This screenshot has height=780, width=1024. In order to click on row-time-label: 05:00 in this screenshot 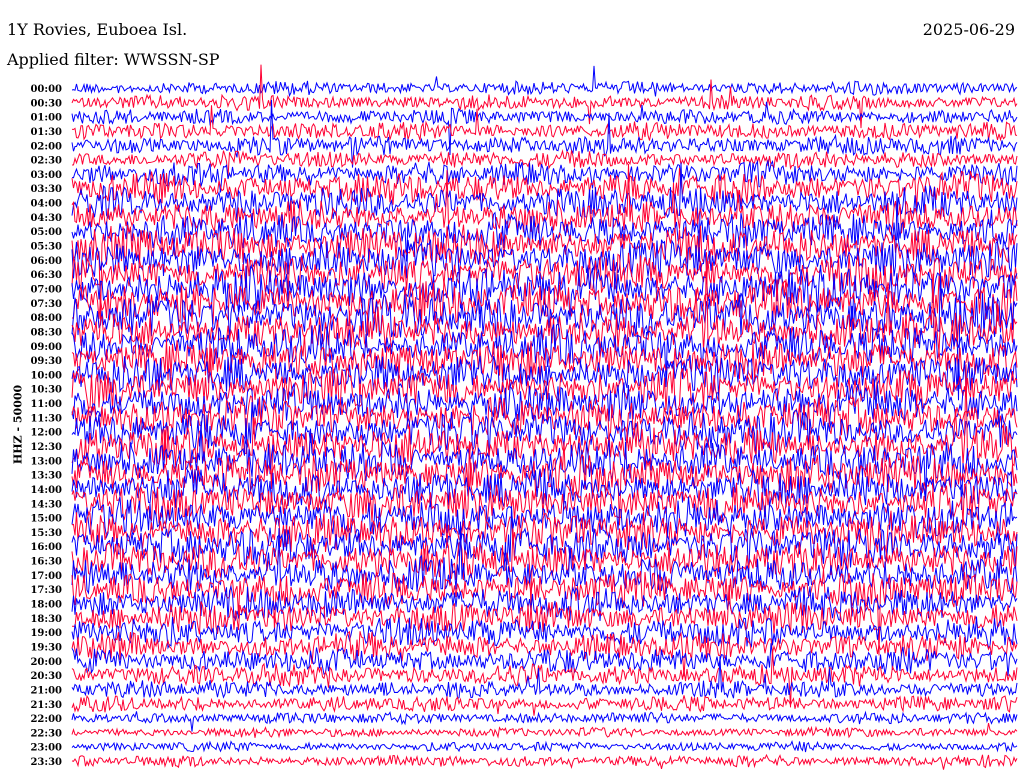, I will do `click(46, 232)`.